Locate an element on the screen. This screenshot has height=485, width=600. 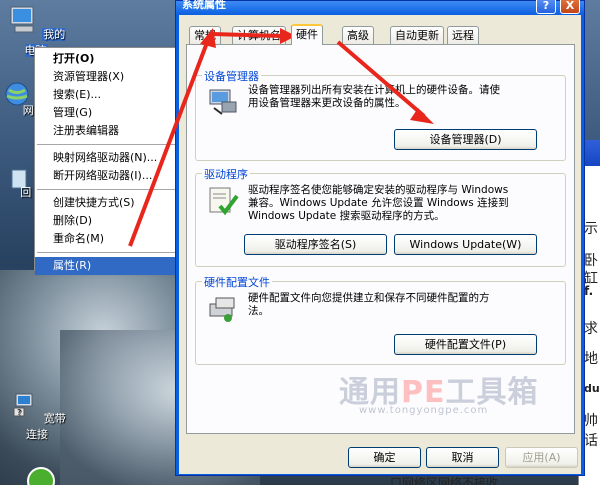
menu-item-explorer: 资源管理器(X) is located at coordinates (114, 77).